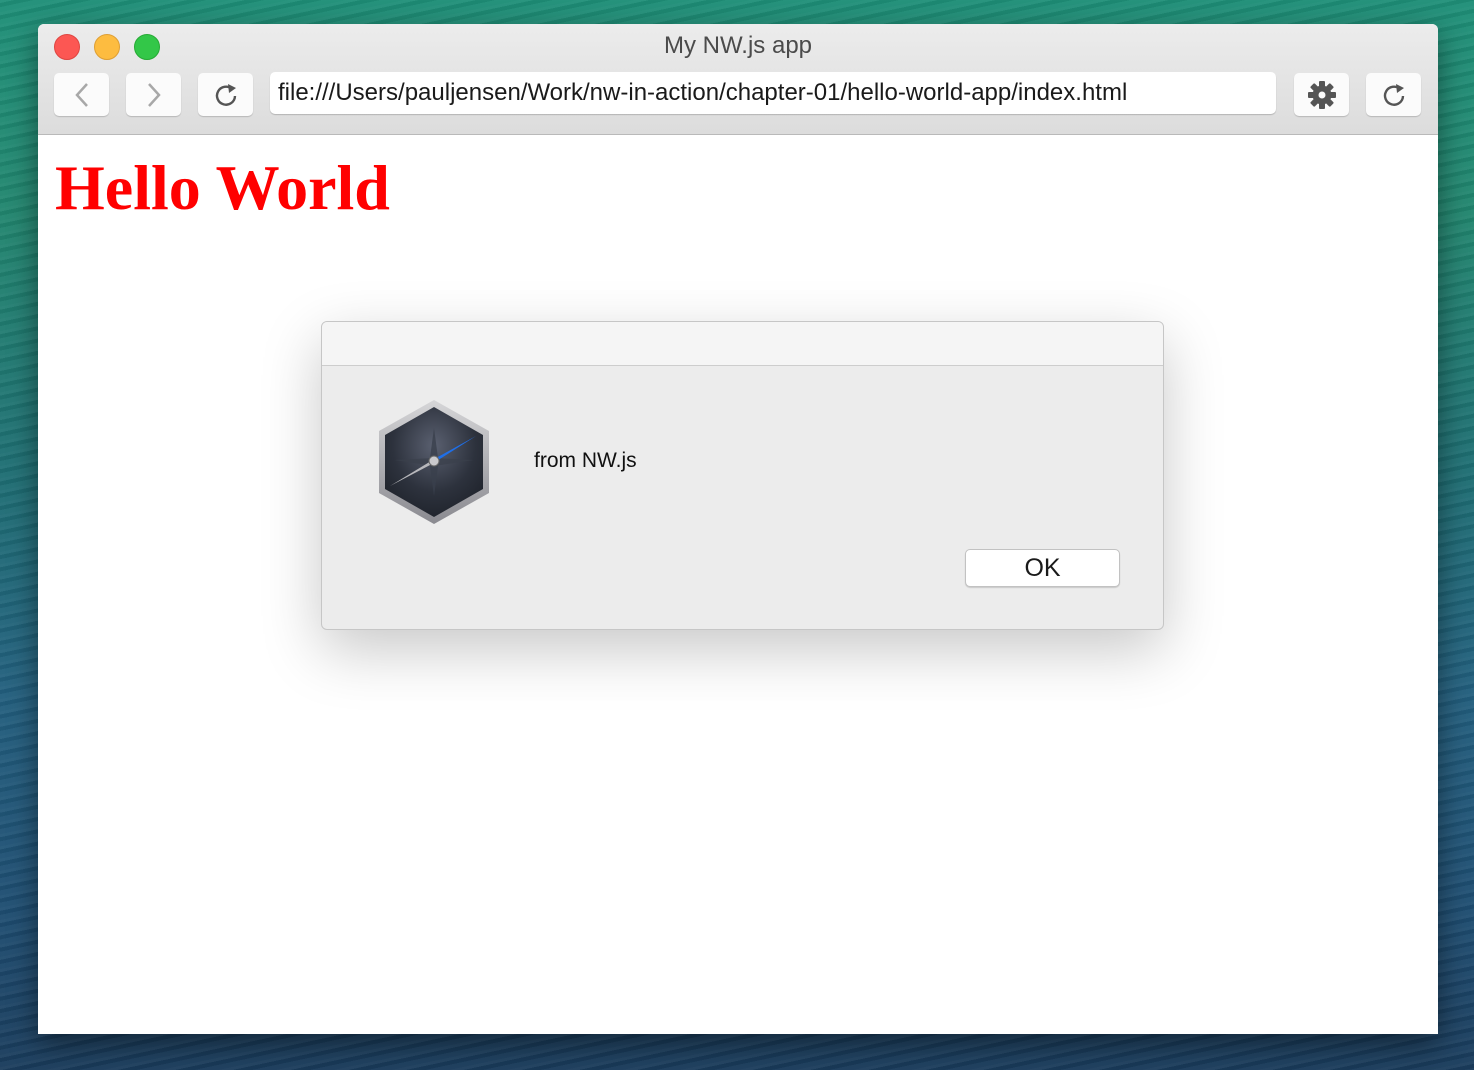 The width and height of the screenshot is (1474, 1070). What do you see at coordinates (222, 187) in the screenshot?
I see `page-heading: Hello World` at bounding box center [222, 187].